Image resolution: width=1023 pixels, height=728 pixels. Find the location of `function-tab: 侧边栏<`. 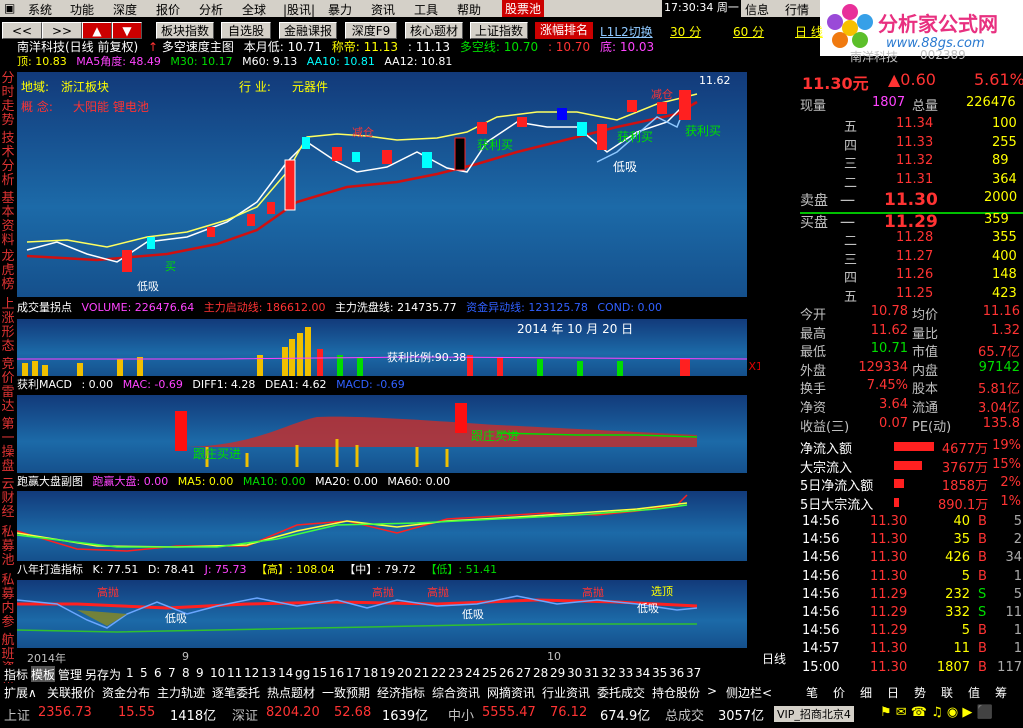

function-tab: 侧边栏< is located at coordinates (749, 692).